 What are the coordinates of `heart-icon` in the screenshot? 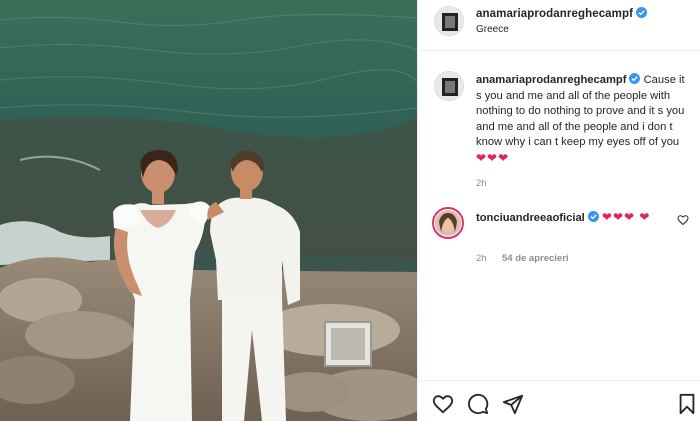 It's located at (443, 404).